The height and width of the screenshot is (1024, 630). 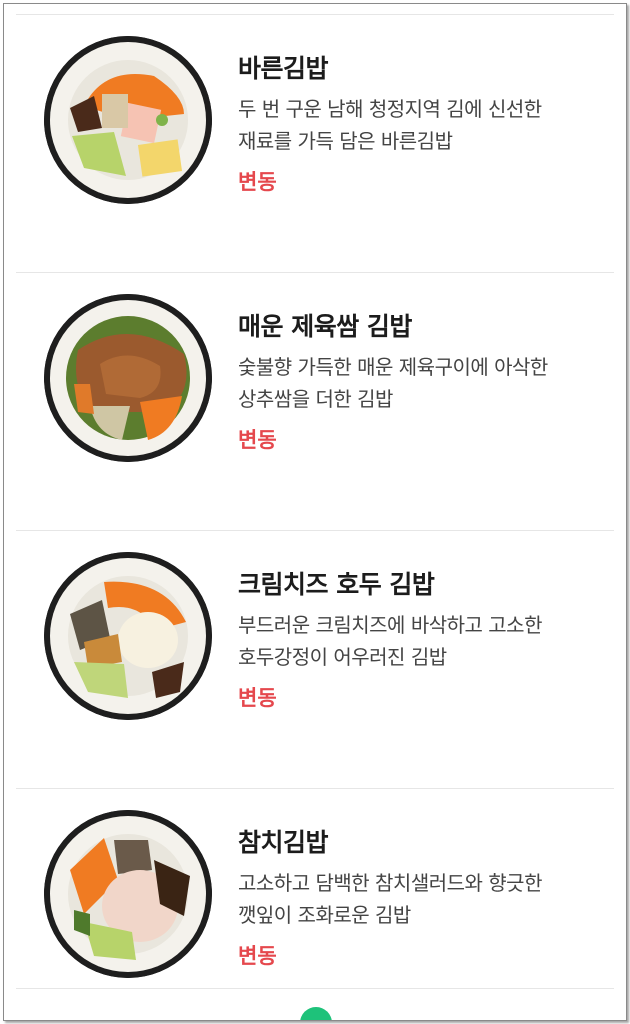 What do you see at coordinates (128, 894) in the screenshot?
I see `kimbap-tuna-image` at bounding box center [128, 894].